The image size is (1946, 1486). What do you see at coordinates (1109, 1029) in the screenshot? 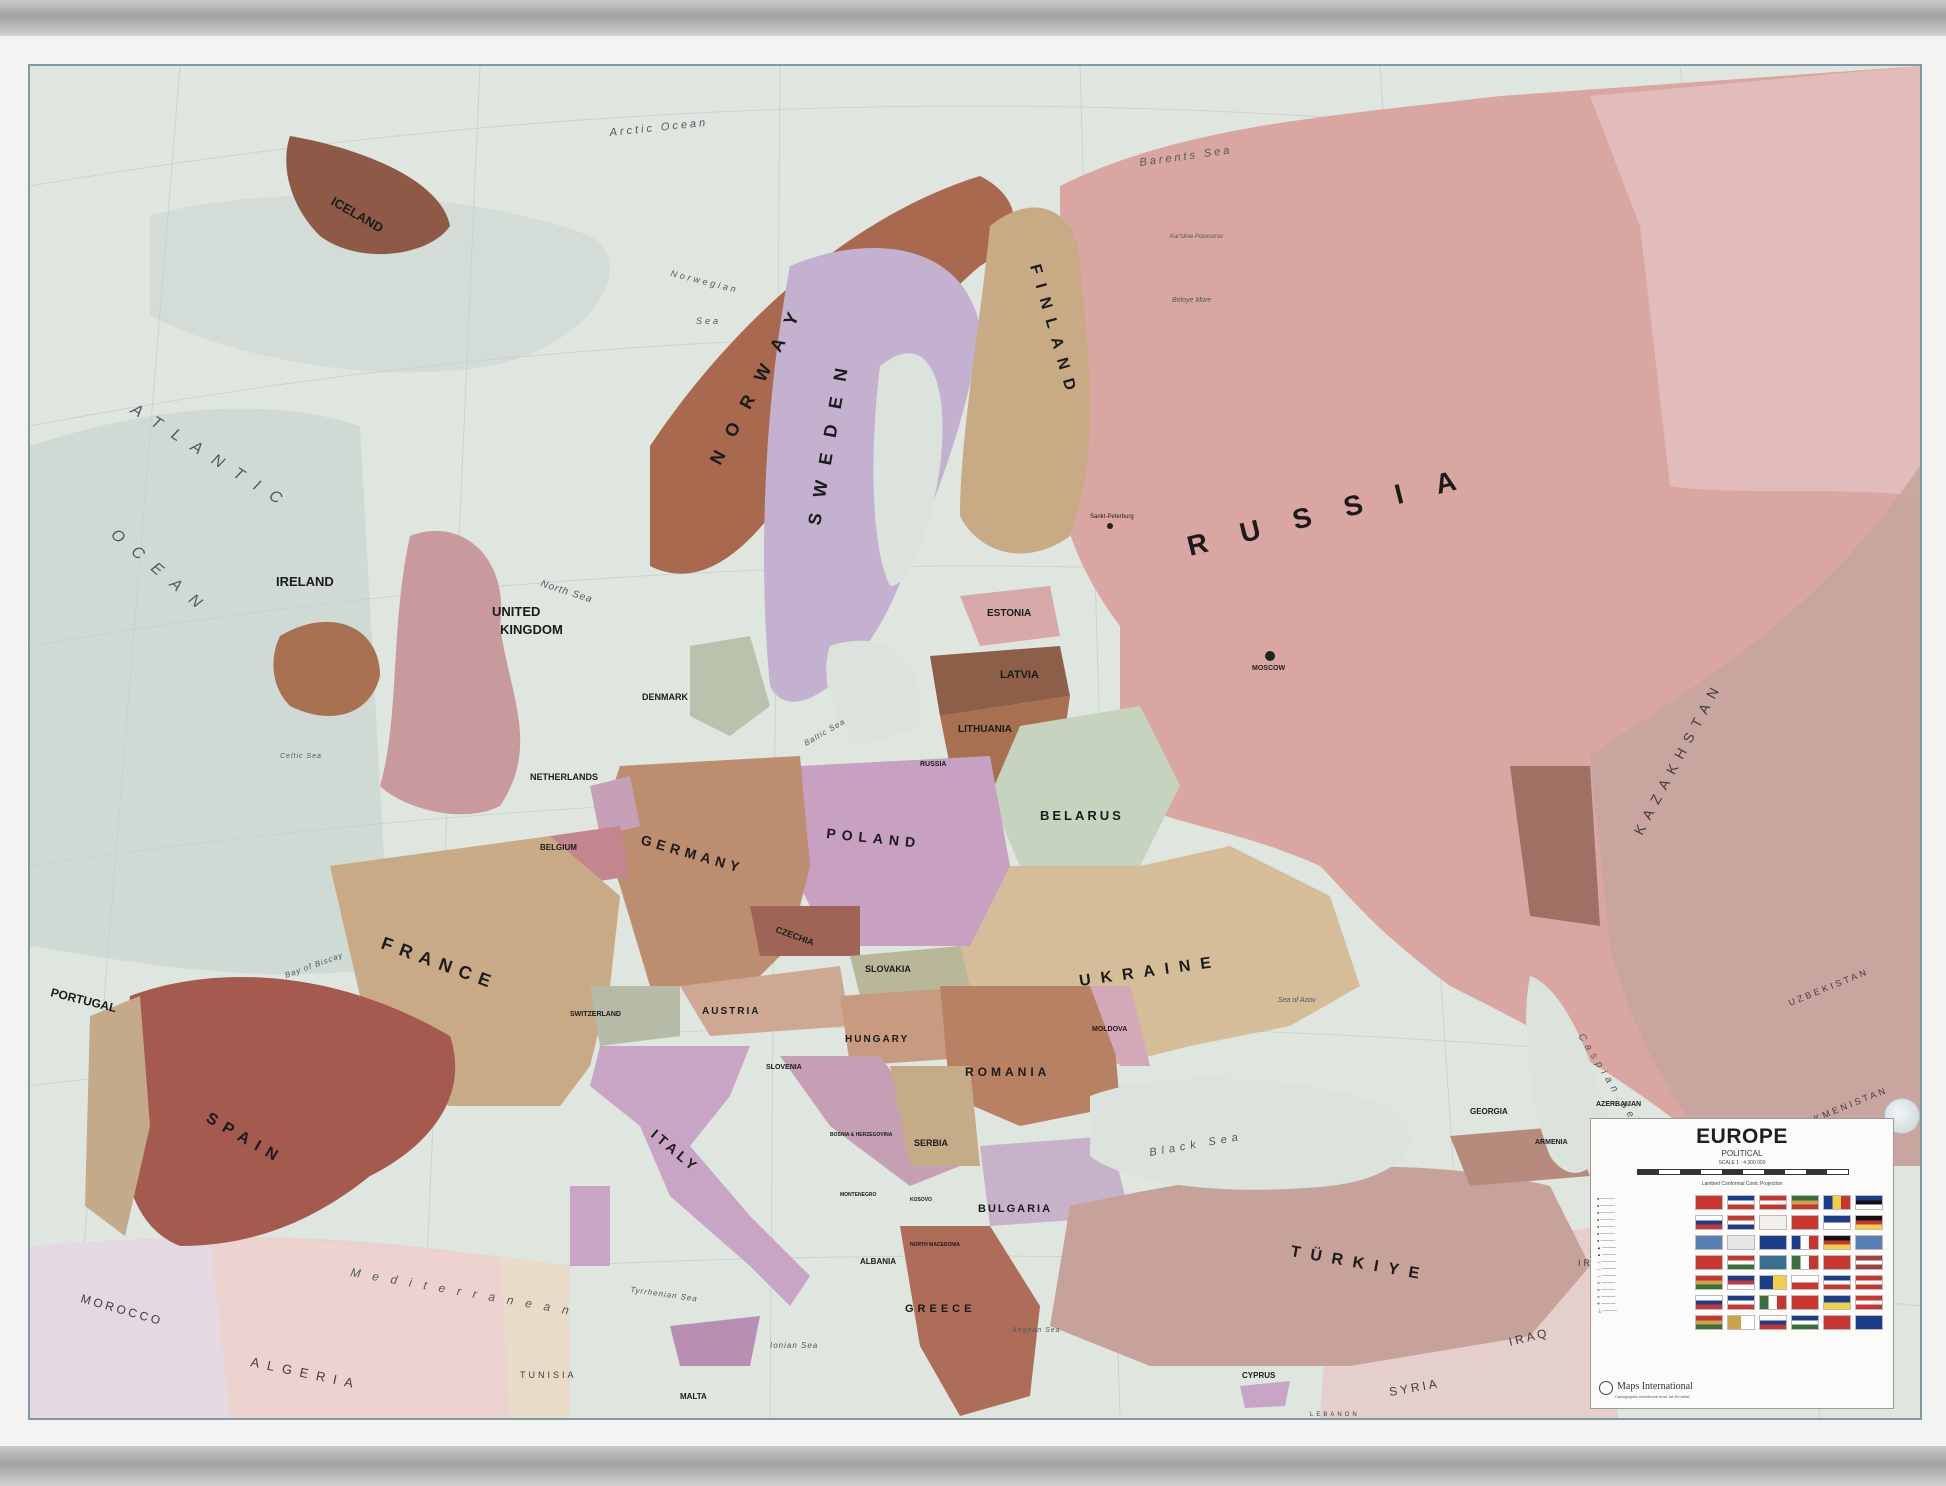
I see `label-moldova: MOLDOVA` at bounding box center [1109, 1029].